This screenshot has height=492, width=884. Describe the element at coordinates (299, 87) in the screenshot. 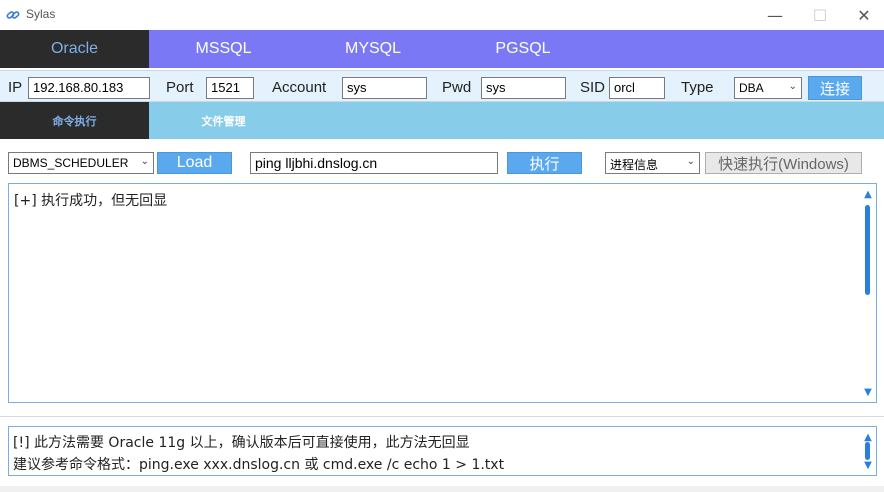

I see `account-label: Account` at that location.